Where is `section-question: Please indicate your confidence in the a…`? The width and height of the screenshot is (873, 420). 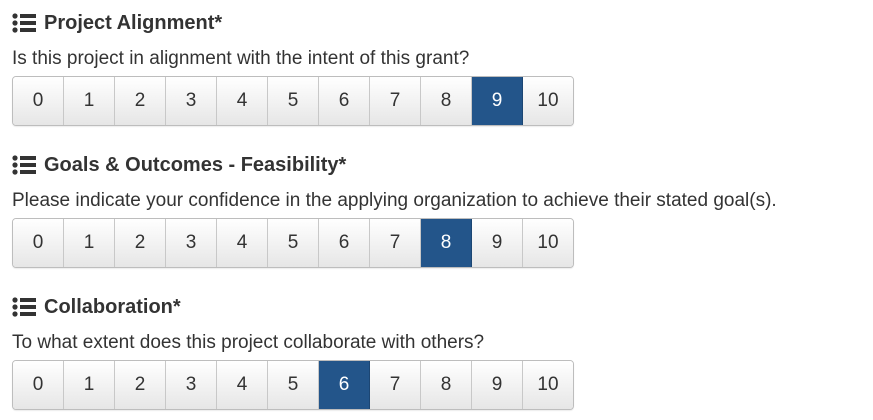
section-question: Please indicate your confidence in the a… is located at coordinates (394, 200).